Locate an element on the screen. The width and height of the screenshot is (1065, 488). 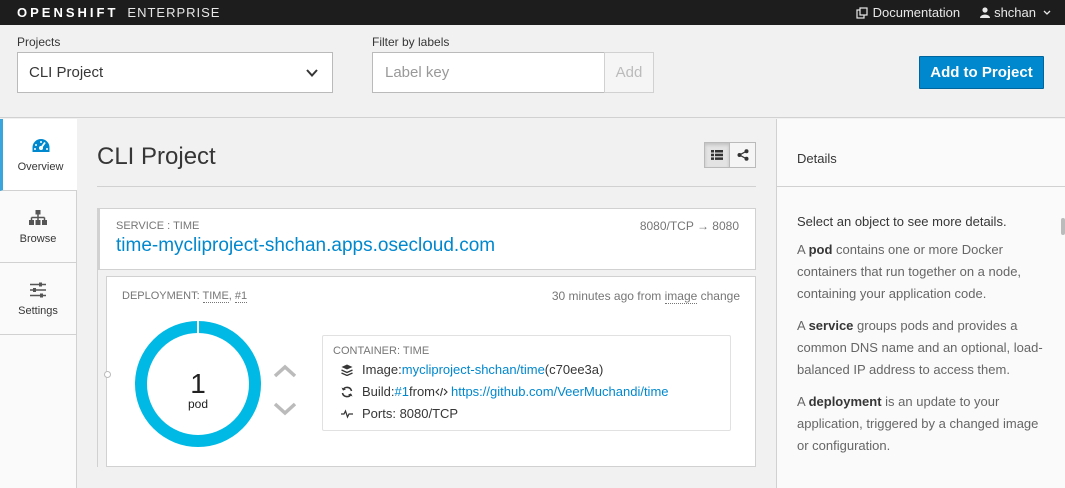
add-to-project-button: Add to Project is located at coordinates (981, 72).